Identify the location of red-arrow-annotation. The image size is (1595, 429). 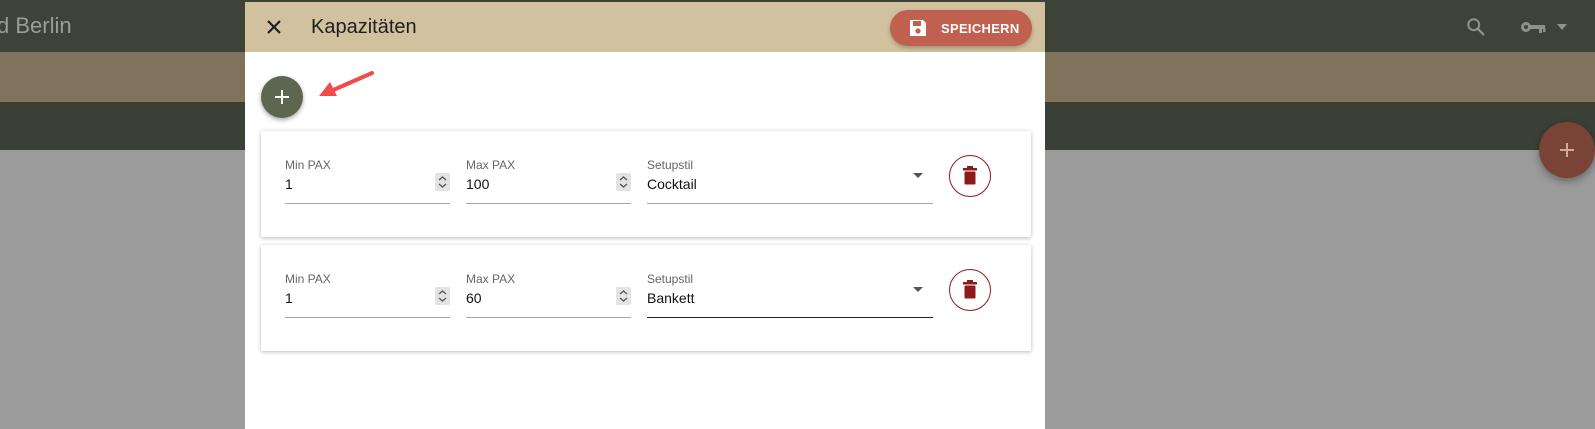
(346, 83).